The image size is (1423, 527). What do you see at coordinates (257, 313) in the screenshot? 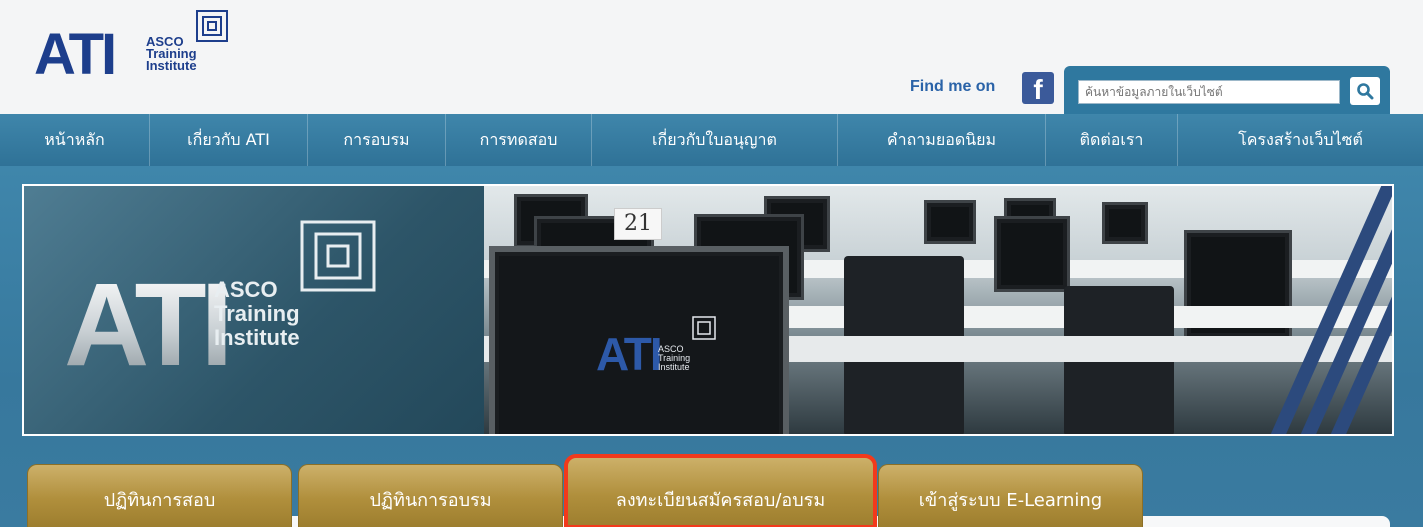
I see `banner-logo-subtitle: ASCO Training Institute` at bounding box center [257, 313].